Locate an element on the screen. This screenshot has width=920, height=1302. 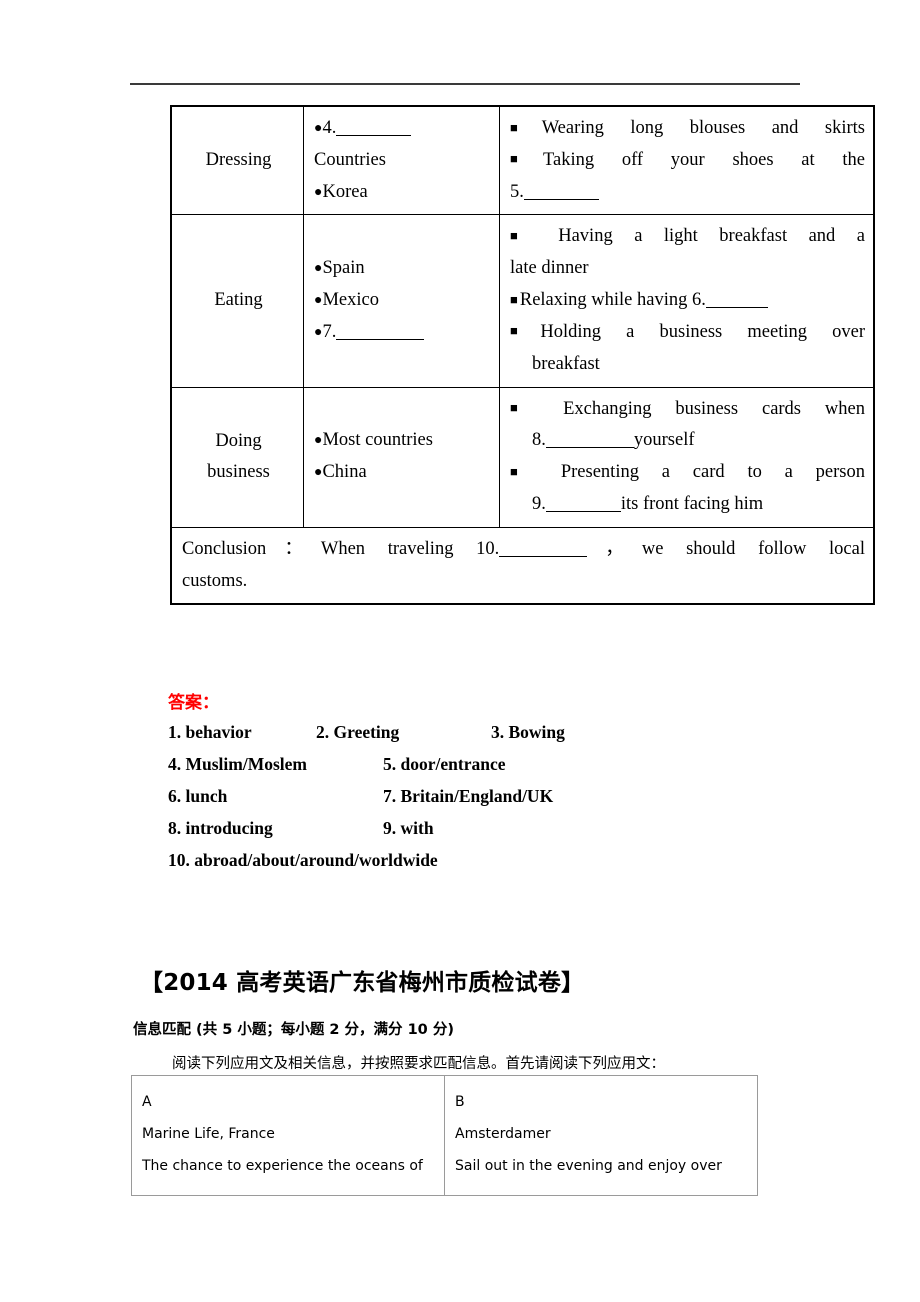
bullet-text: China is located at coordinates (344, 472).